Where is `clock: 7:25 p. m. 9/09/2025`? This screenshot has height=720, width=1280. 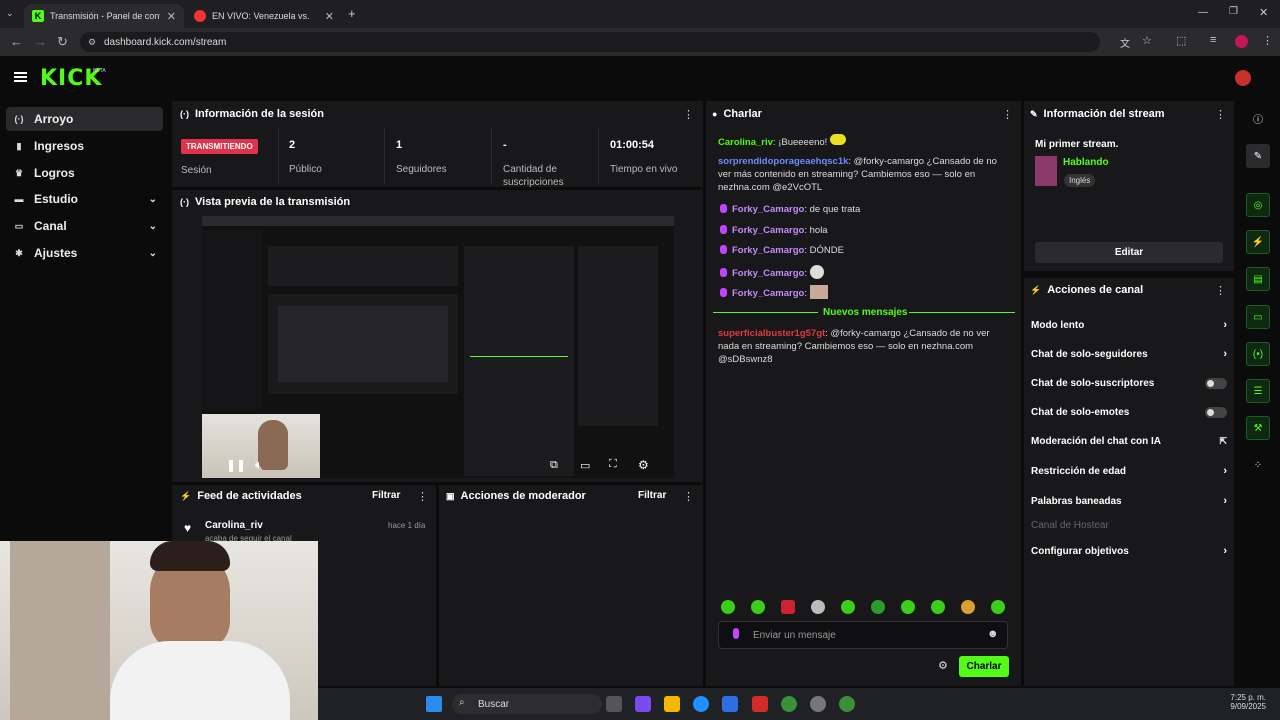
clock: 7:25 p. m. 9/09/2025 is located at coordinates (1241, 702).